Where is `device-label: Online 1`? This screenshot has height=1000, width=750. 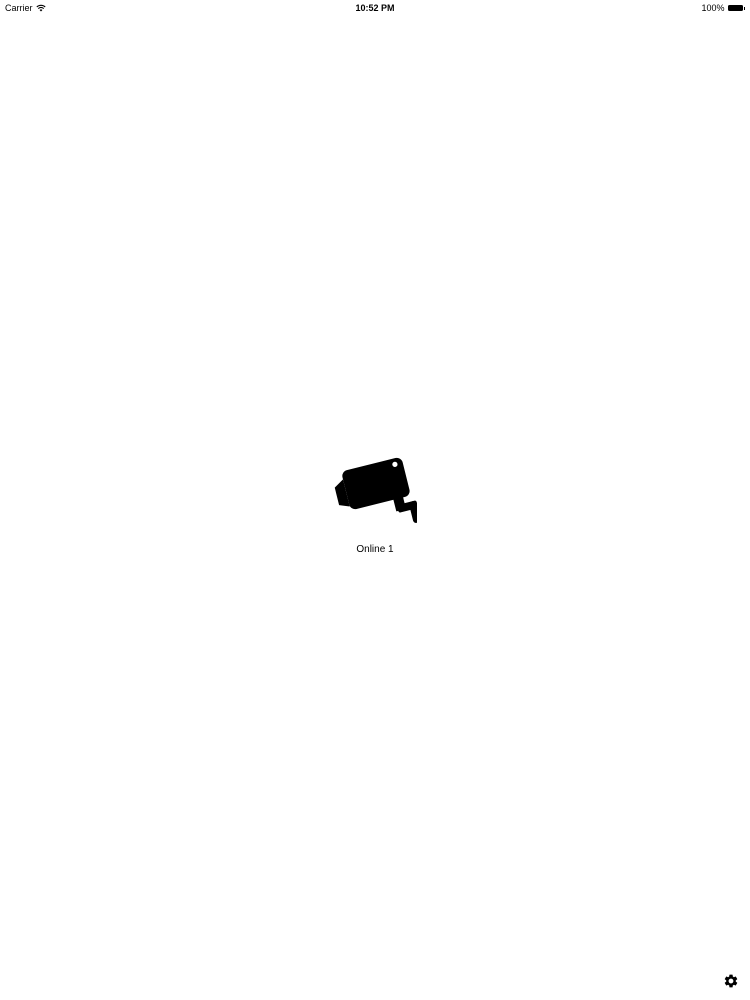 device-label: Online 1 is located at coordinates (375, 549).